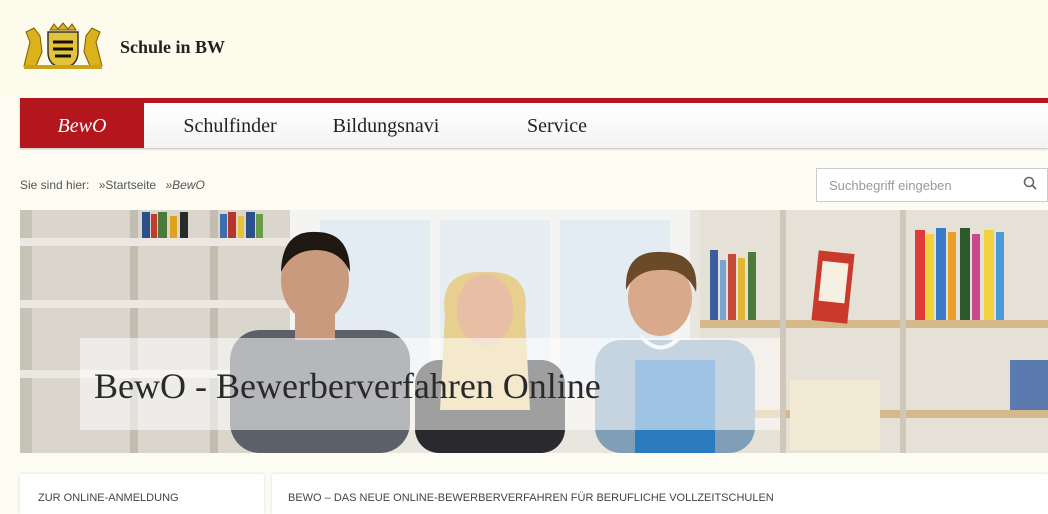  I want to click on search-button, so click(1030, 185).